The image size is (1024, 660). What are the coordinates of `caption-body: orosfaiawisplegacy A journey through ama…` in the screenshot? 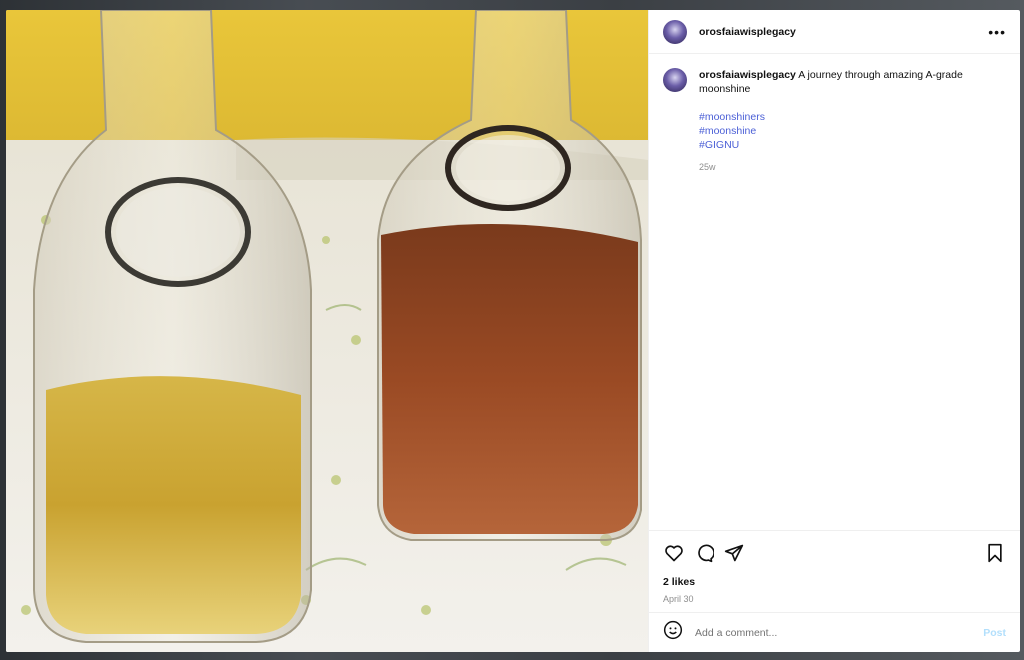 It's located at (849, 121).